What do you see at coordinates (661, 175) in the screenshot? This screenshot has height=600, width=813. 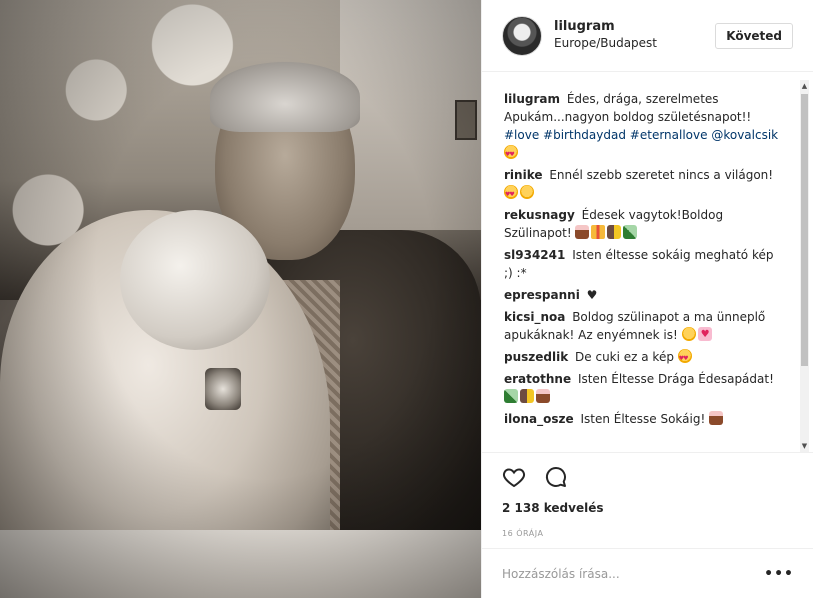 I see `comment-text: Ennél szebb szeretet nincs a világon!` at bounding box center [661, 175].